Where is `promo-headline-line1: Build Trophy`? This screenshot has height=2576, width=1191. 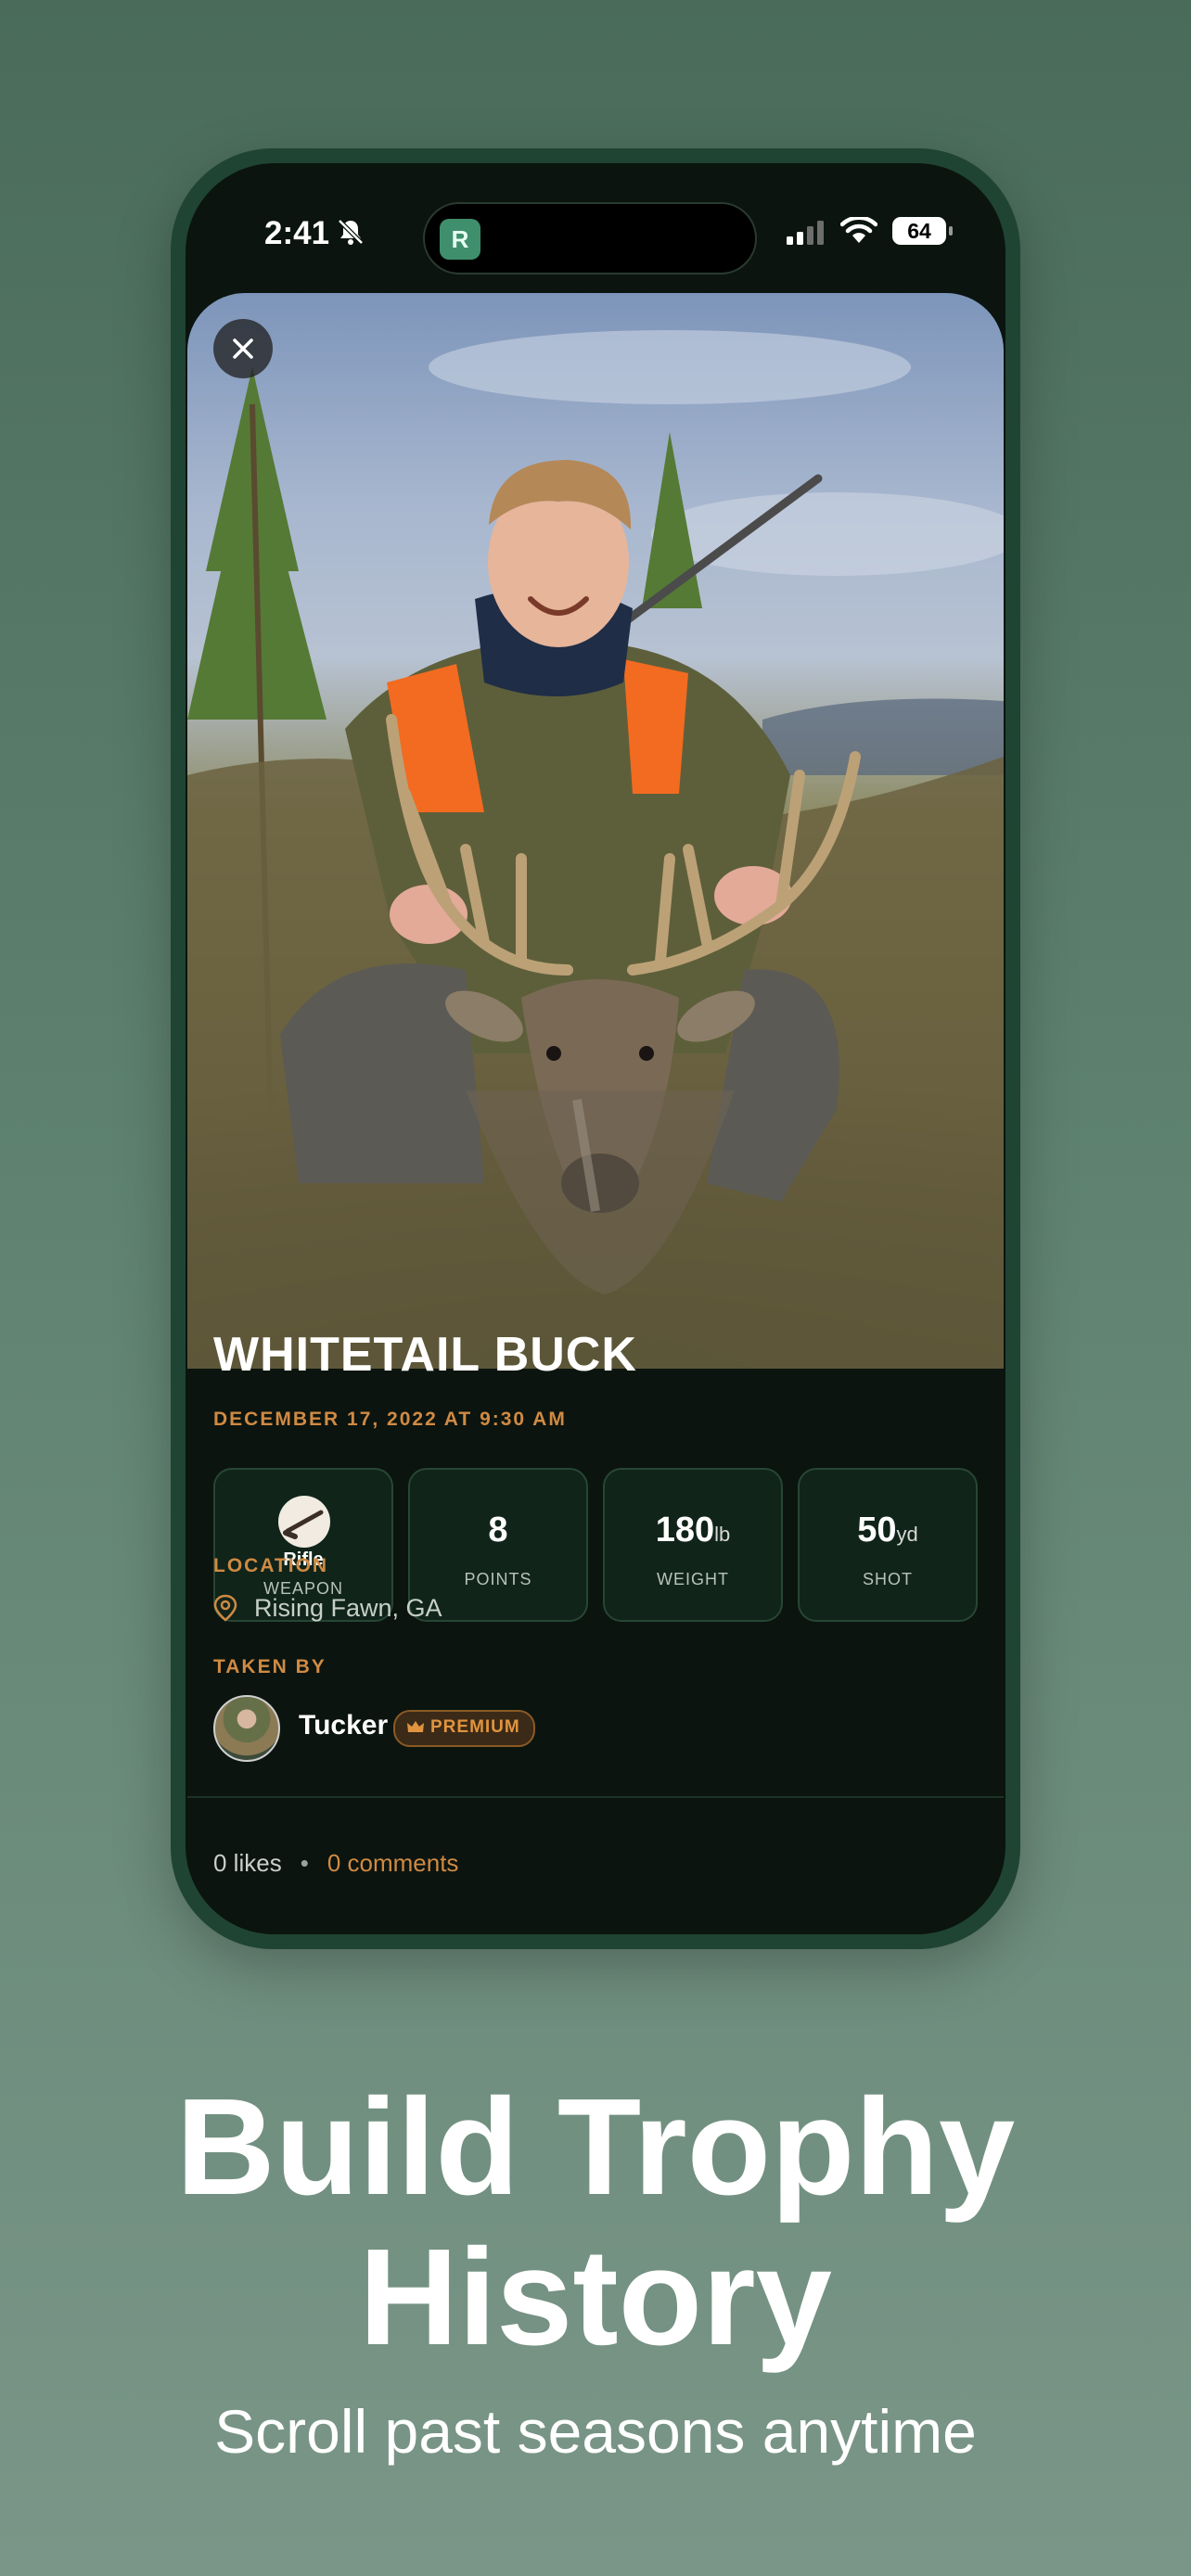
promo-headline-line1: Build Trophy is located at coordinates (595, 2147).